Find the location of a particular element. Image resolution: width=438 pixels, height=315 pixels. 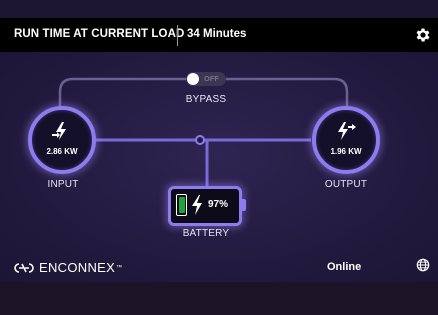

bypass-label: BYPASS is located at coordinates (206, 99).